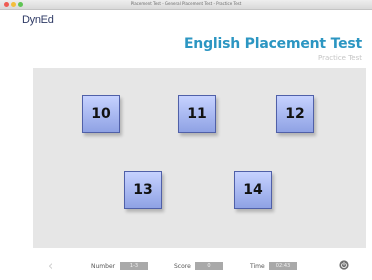 This screenshot has width=372, height=280. What do you see at coordinates (197, 114) in the screenshot?
I see `number-tile-11: 11` at bounding box center [197, 114].